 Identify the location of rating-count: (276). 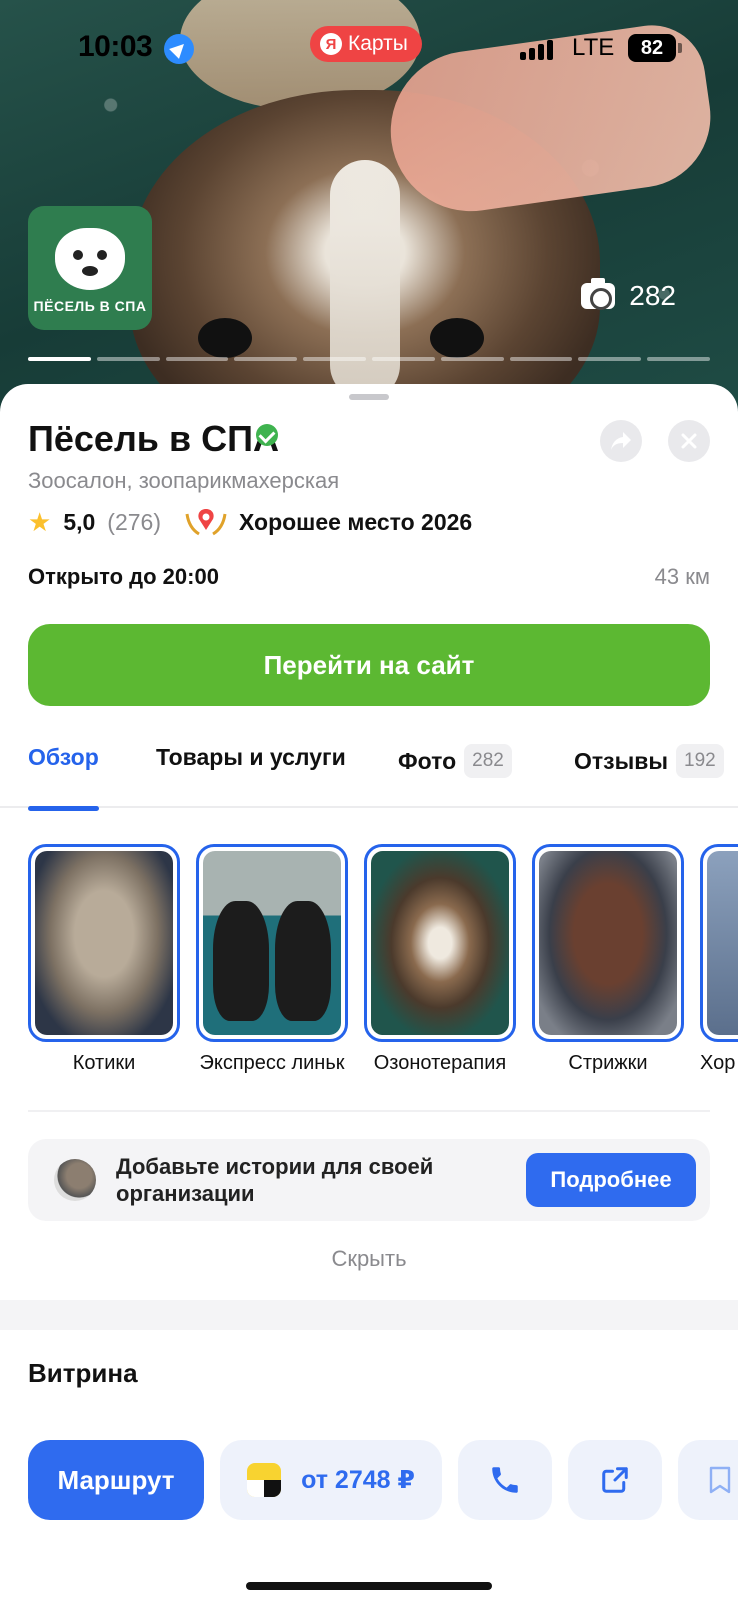
(134, 521).